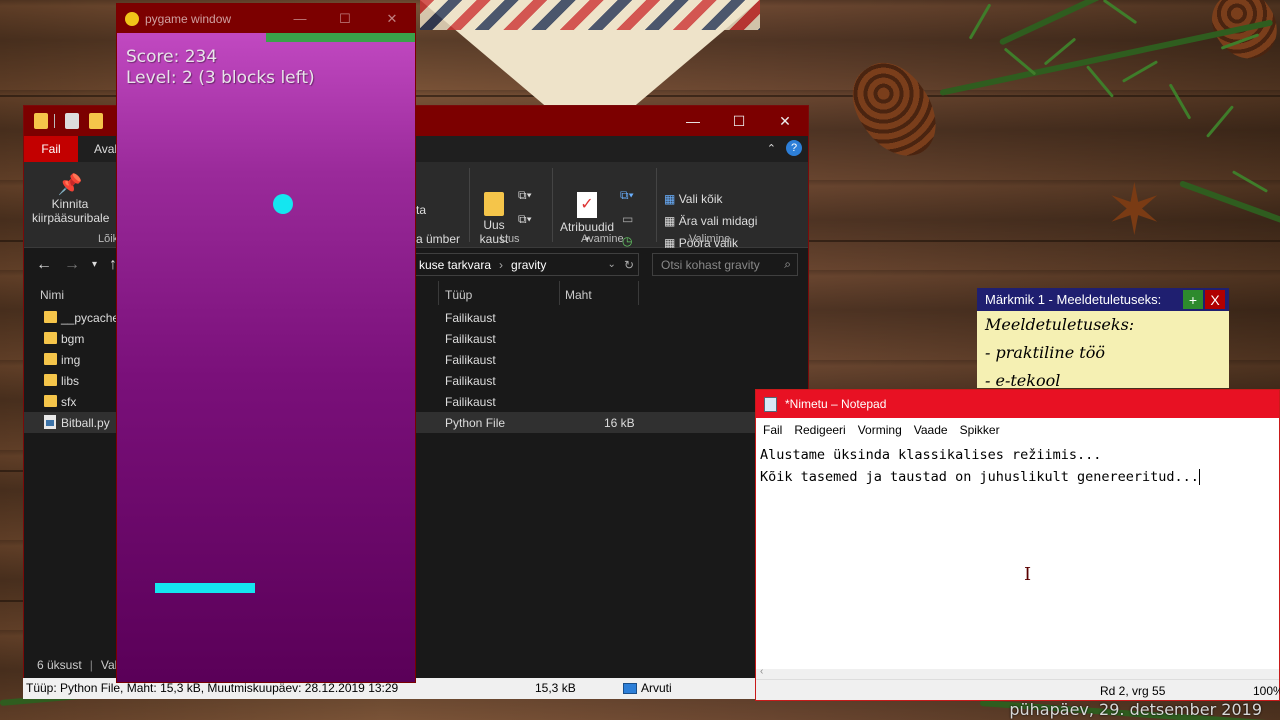  Describe the element at coordinates (1017, 404) in the screenshot. I see `notepad-title-bar: *Nimetu – Notepad` at that location.